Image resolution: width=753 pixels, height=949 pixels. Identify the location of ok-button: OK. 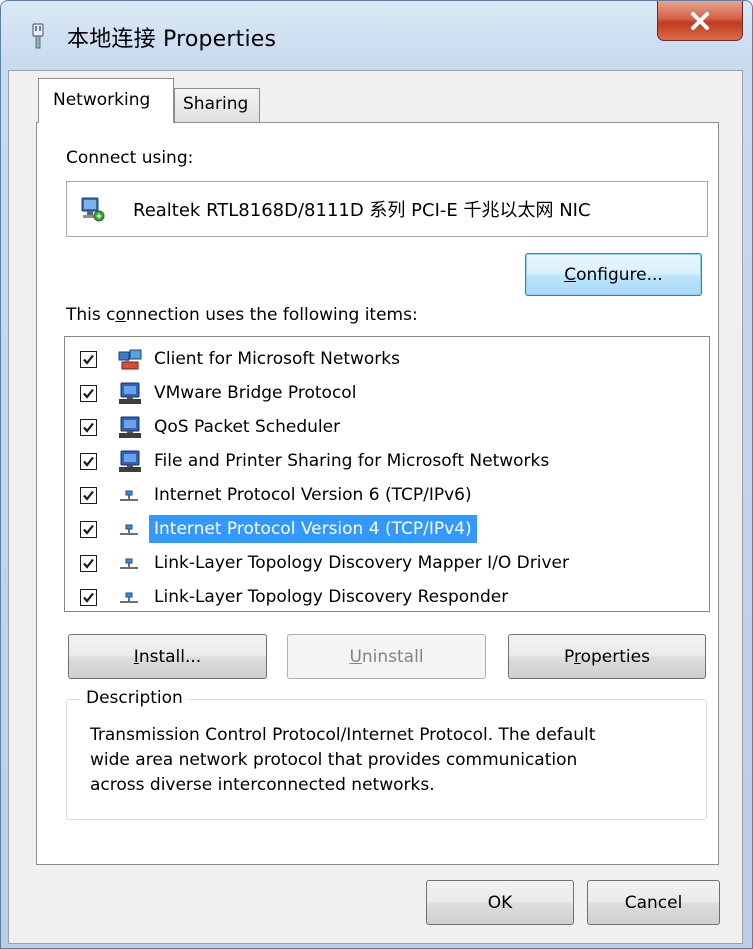
(500, 902).